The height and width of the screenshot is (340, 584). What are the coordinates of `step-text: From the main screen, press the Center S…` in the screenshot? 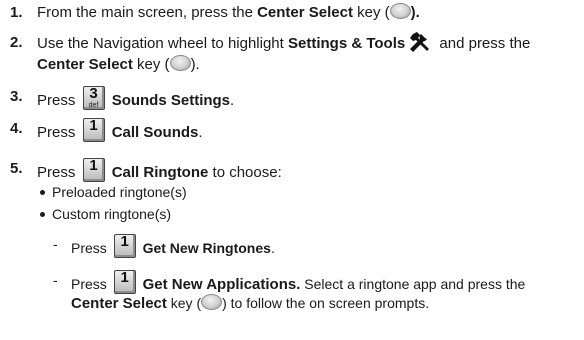 It's located at (228, 12).